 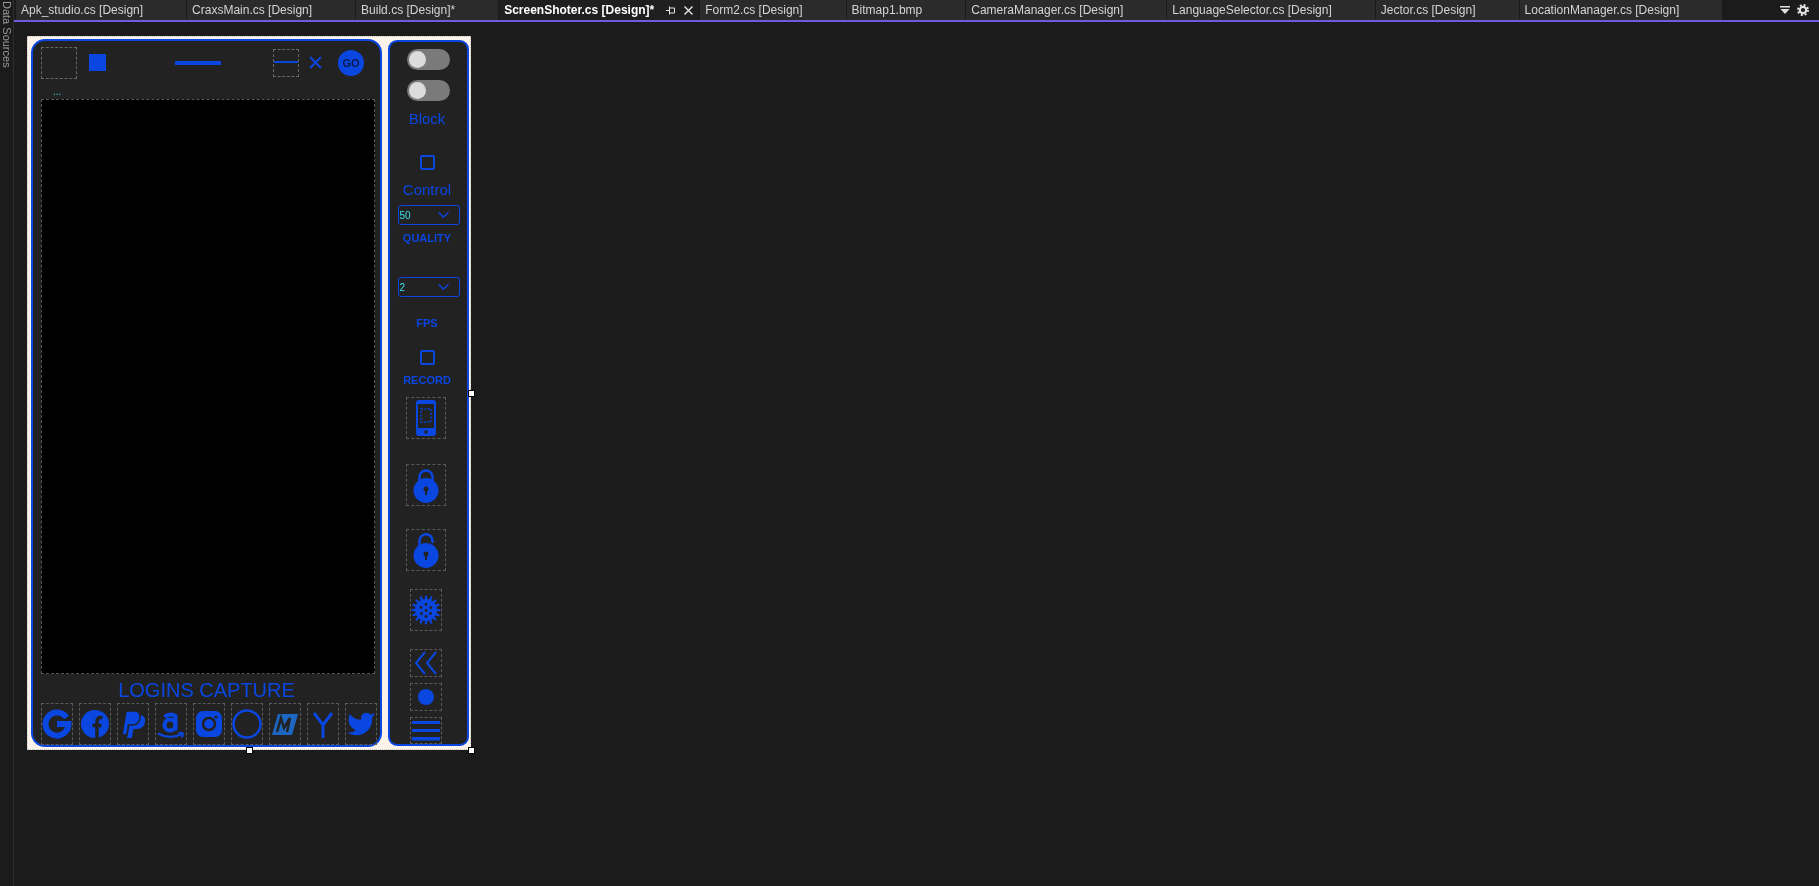 What do you see at coordinates (427, 162) in the screenshot?
I see `control-checkbox` at bounding box center [427, 162].